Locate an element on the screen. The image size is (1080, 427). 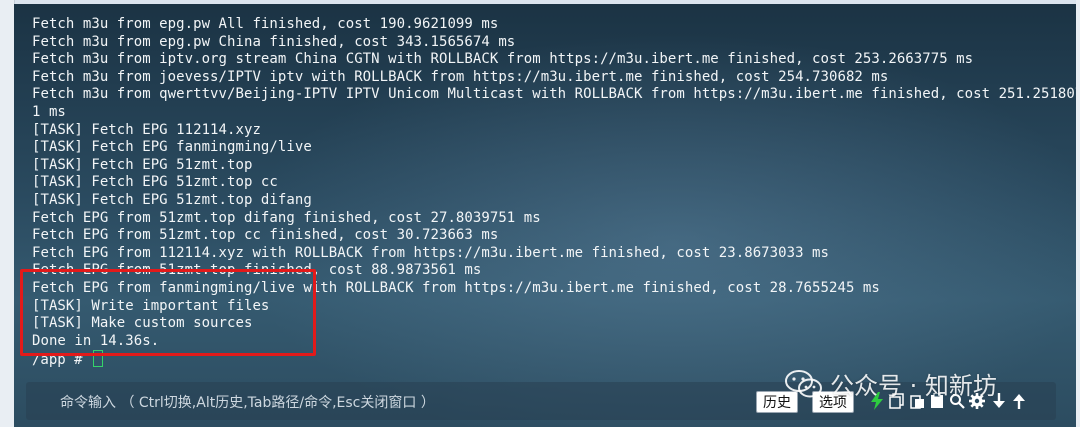
terminal-line: [TASK] Fetch EPG fanmingming/live is located at coordinates (172, 147).